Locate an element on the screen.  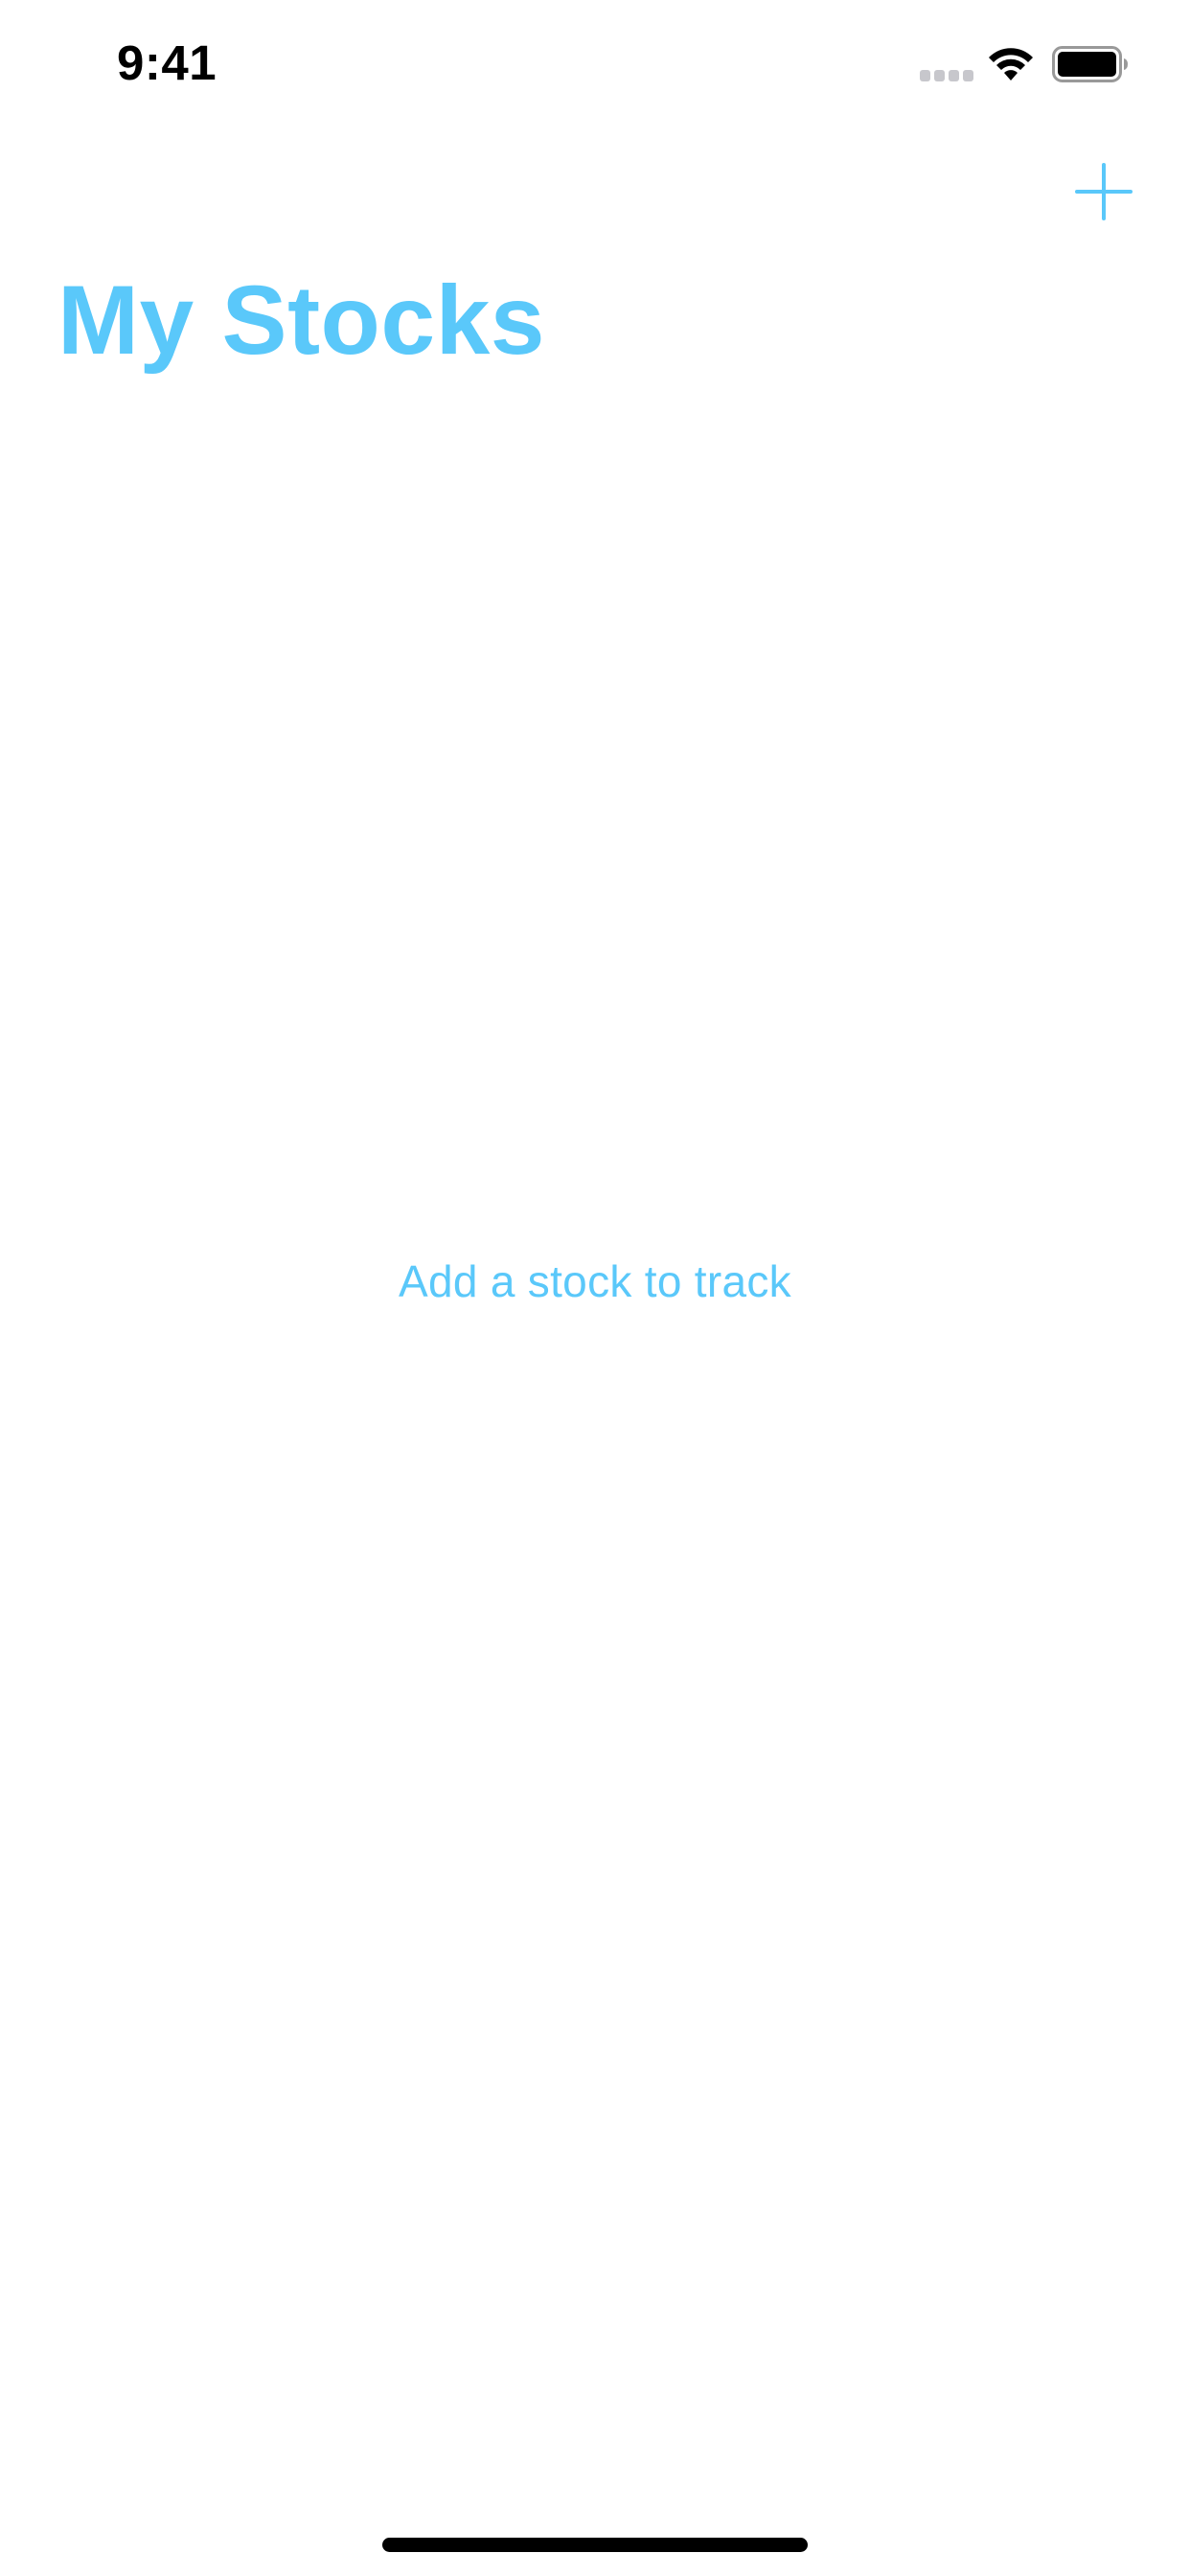
status-time: 9:41 is located at coordinates (167, 63).